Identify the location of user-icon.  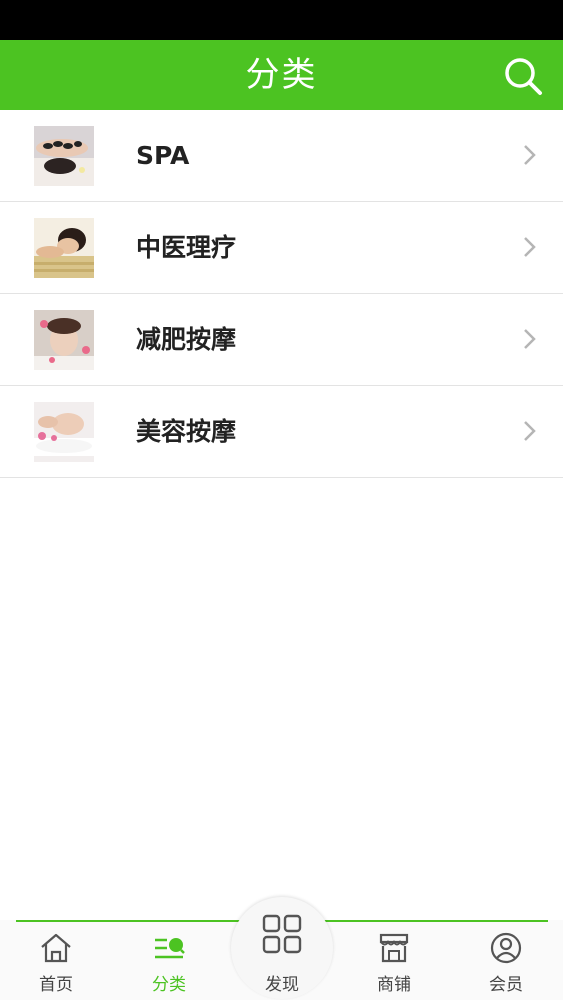
(506, 948).